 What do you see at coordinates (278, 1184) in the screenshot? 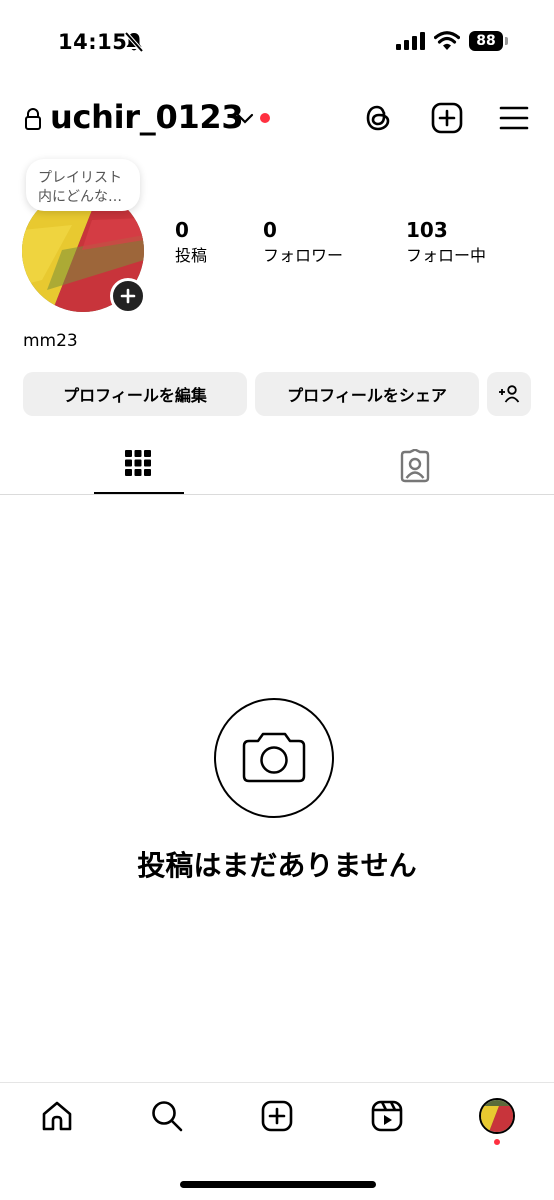
I see `home-indicator` at bounding box center [278, 1184].